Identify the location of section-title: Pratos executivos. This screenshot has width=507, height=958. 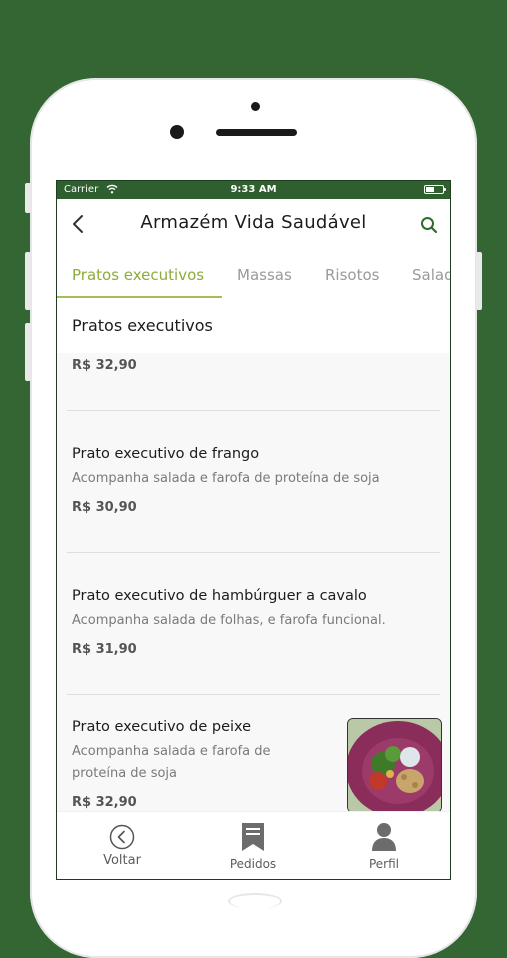
(142, 325).